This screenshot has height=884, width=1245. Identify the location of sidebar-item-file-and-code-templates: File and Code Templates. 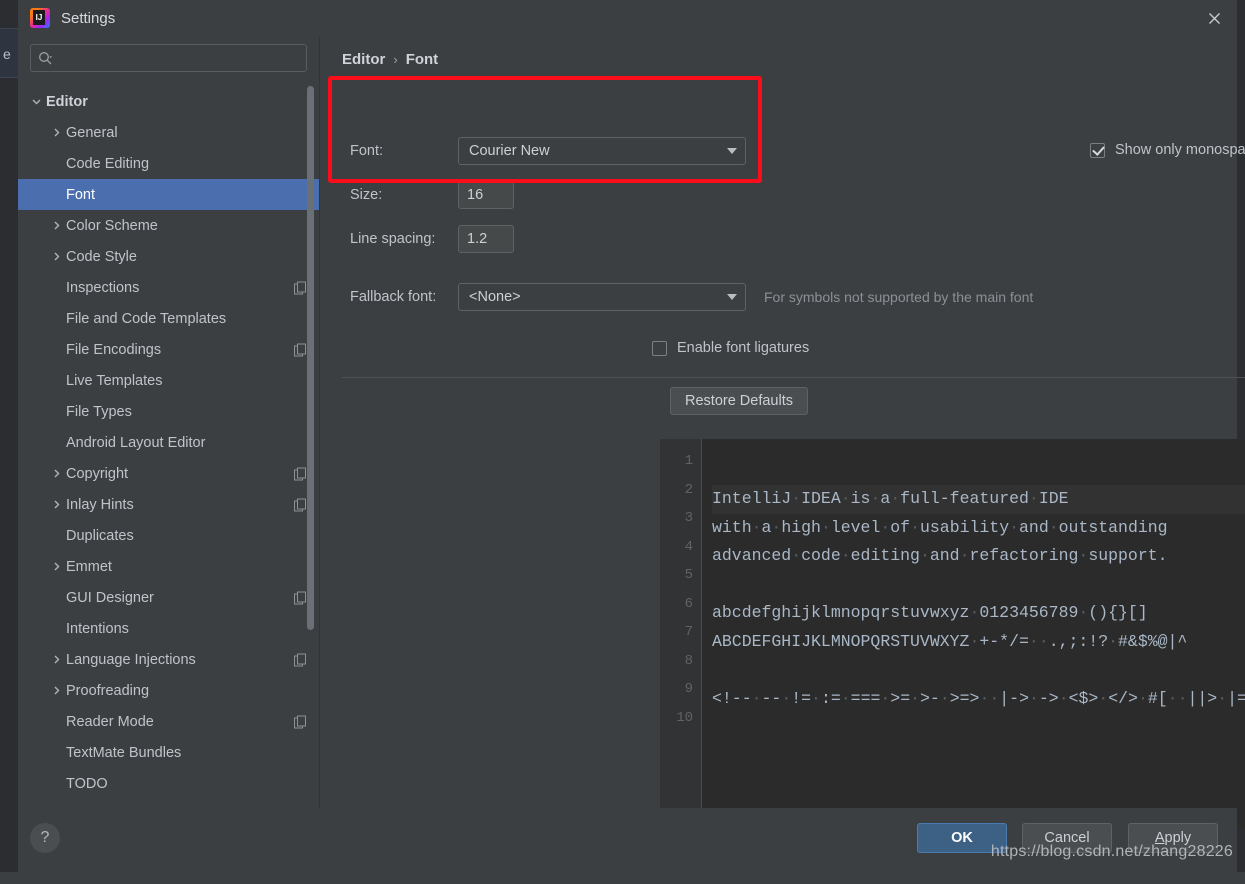
(168, 318).